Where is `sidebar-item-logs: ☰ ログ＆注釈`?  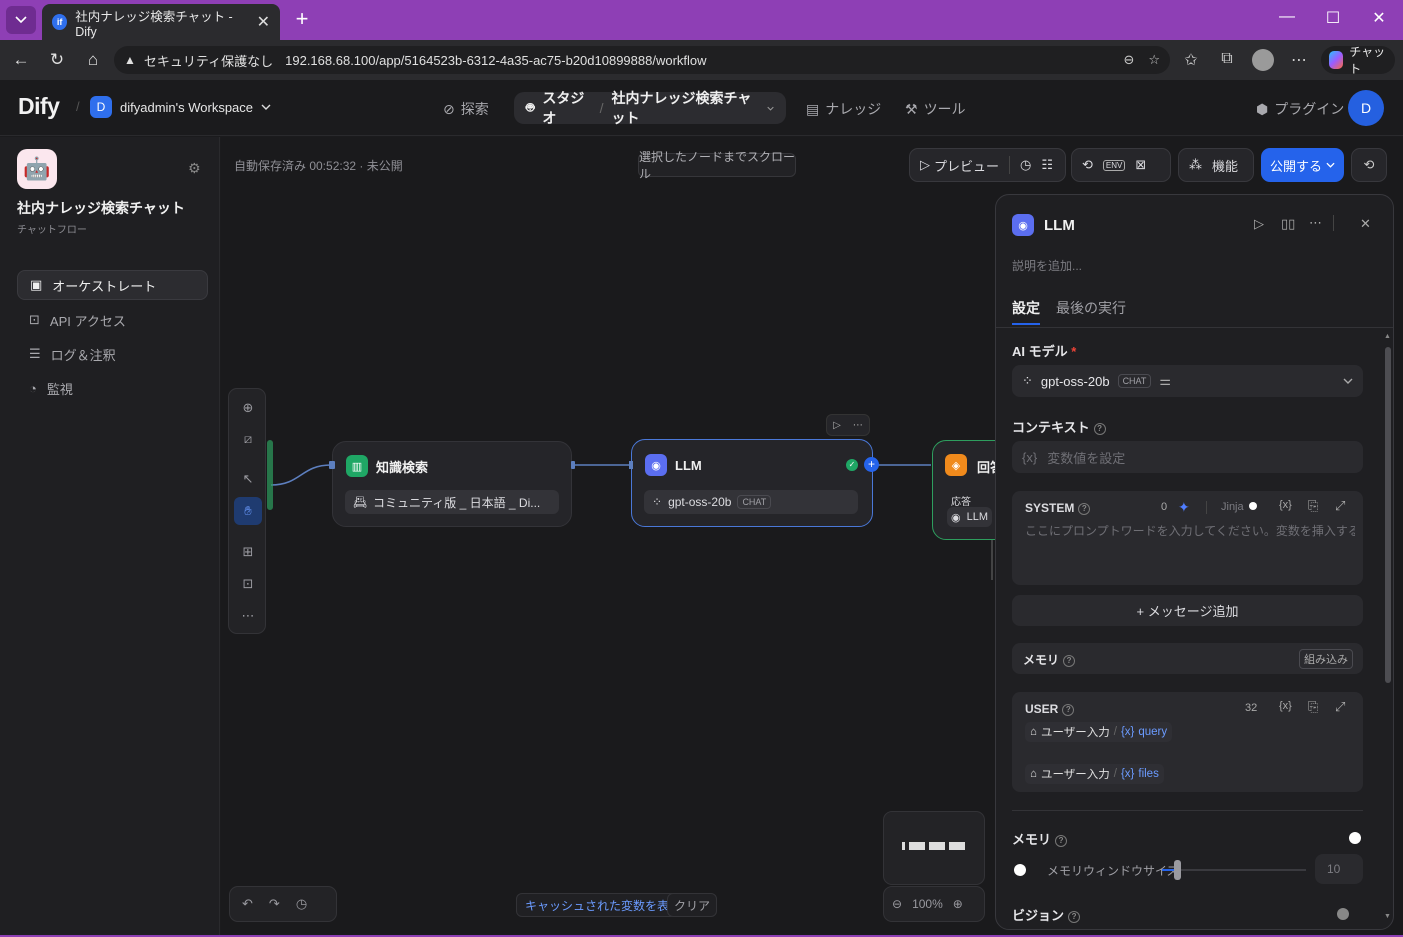 sidebar-item-logs: ☰ ログ＆注釈 is located at coordinates (112, 354).